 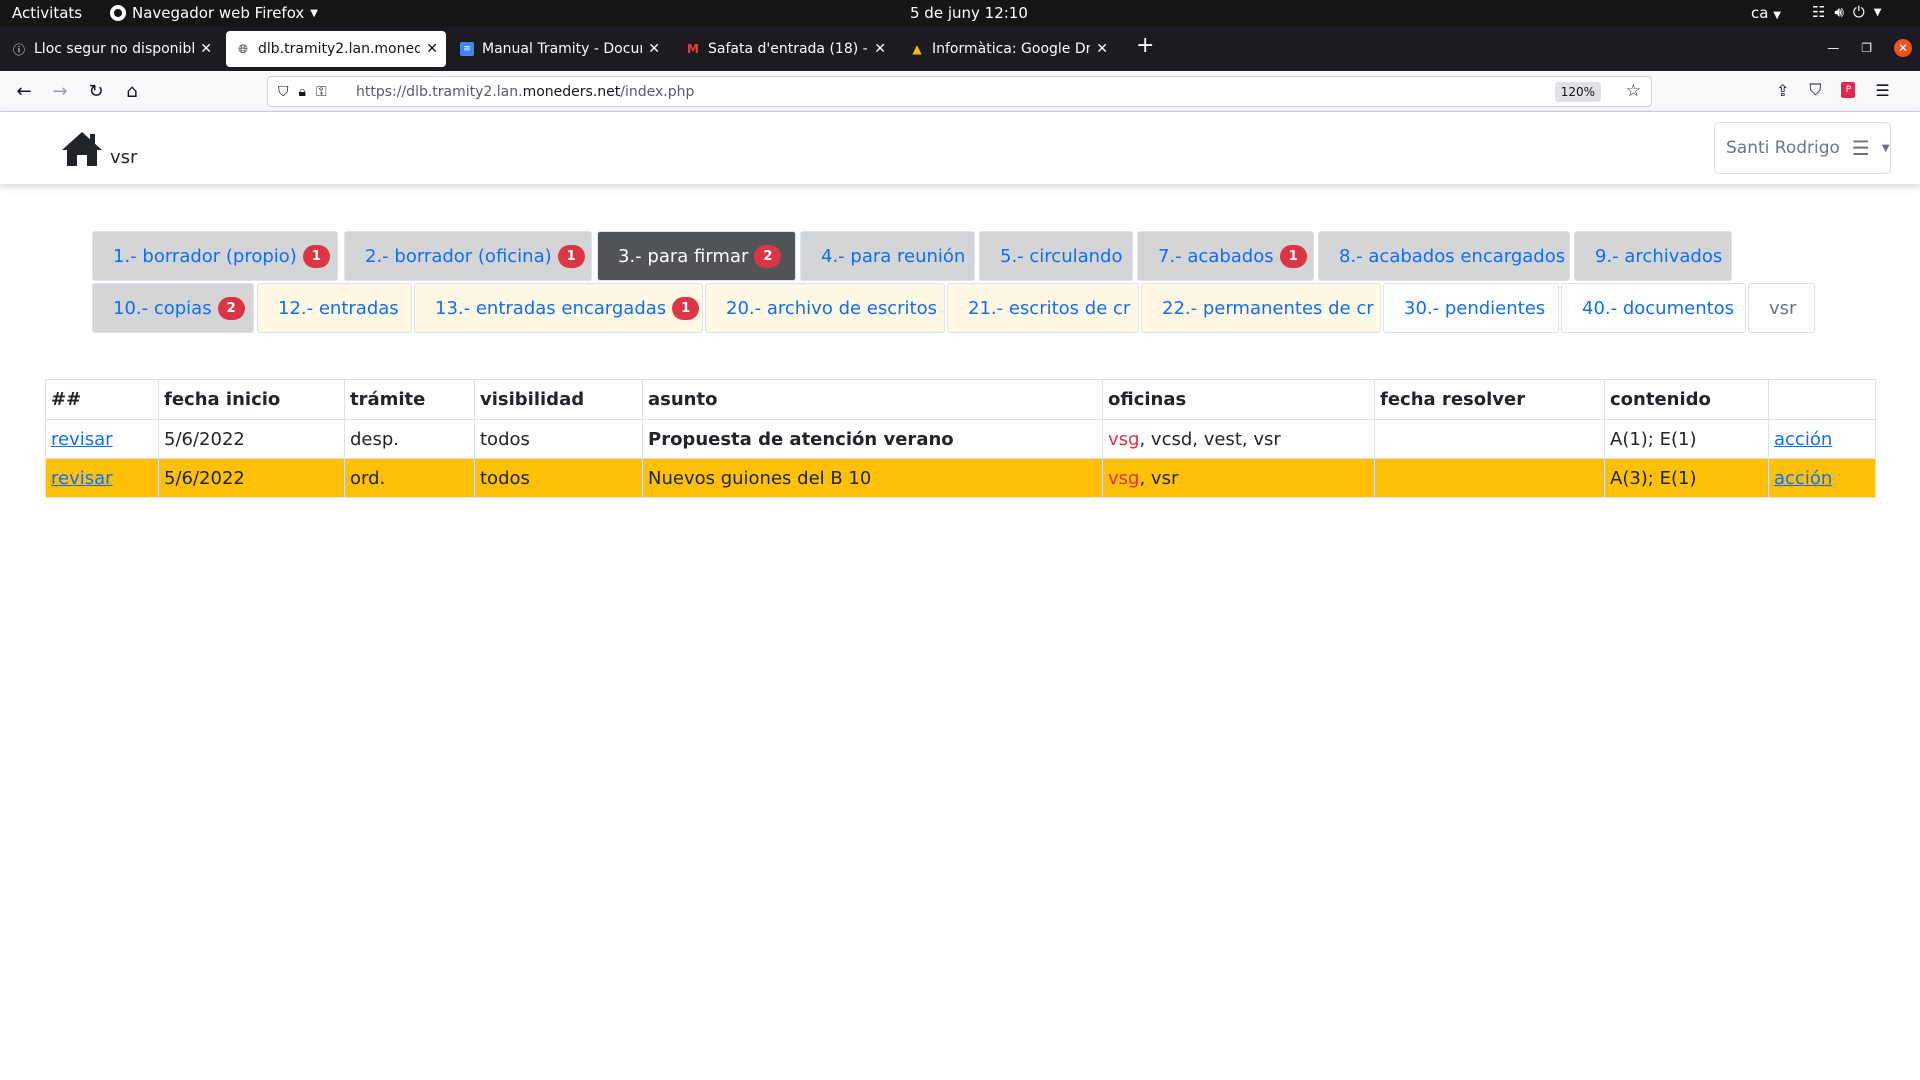 What do you see at coordinates (1475, 308) in the screenshot?
I see `tab-label: 30.- pendientes` at bounding box center [1475, 308].